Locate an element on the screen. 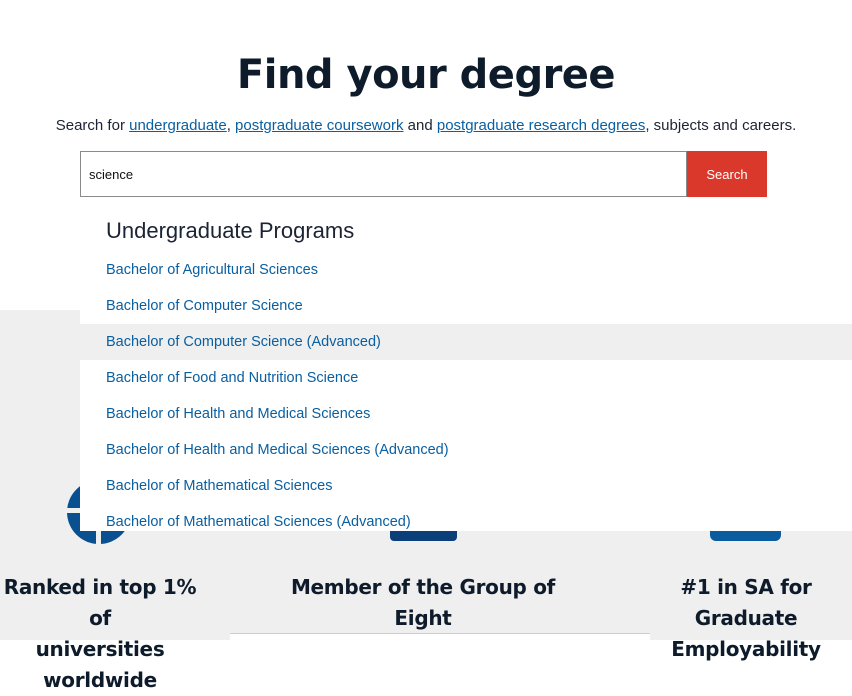 The width and height of the screenshot is (852, 696). postgraduate-coursework-link: postgraduate coursework is located at coordinates (319, 125).